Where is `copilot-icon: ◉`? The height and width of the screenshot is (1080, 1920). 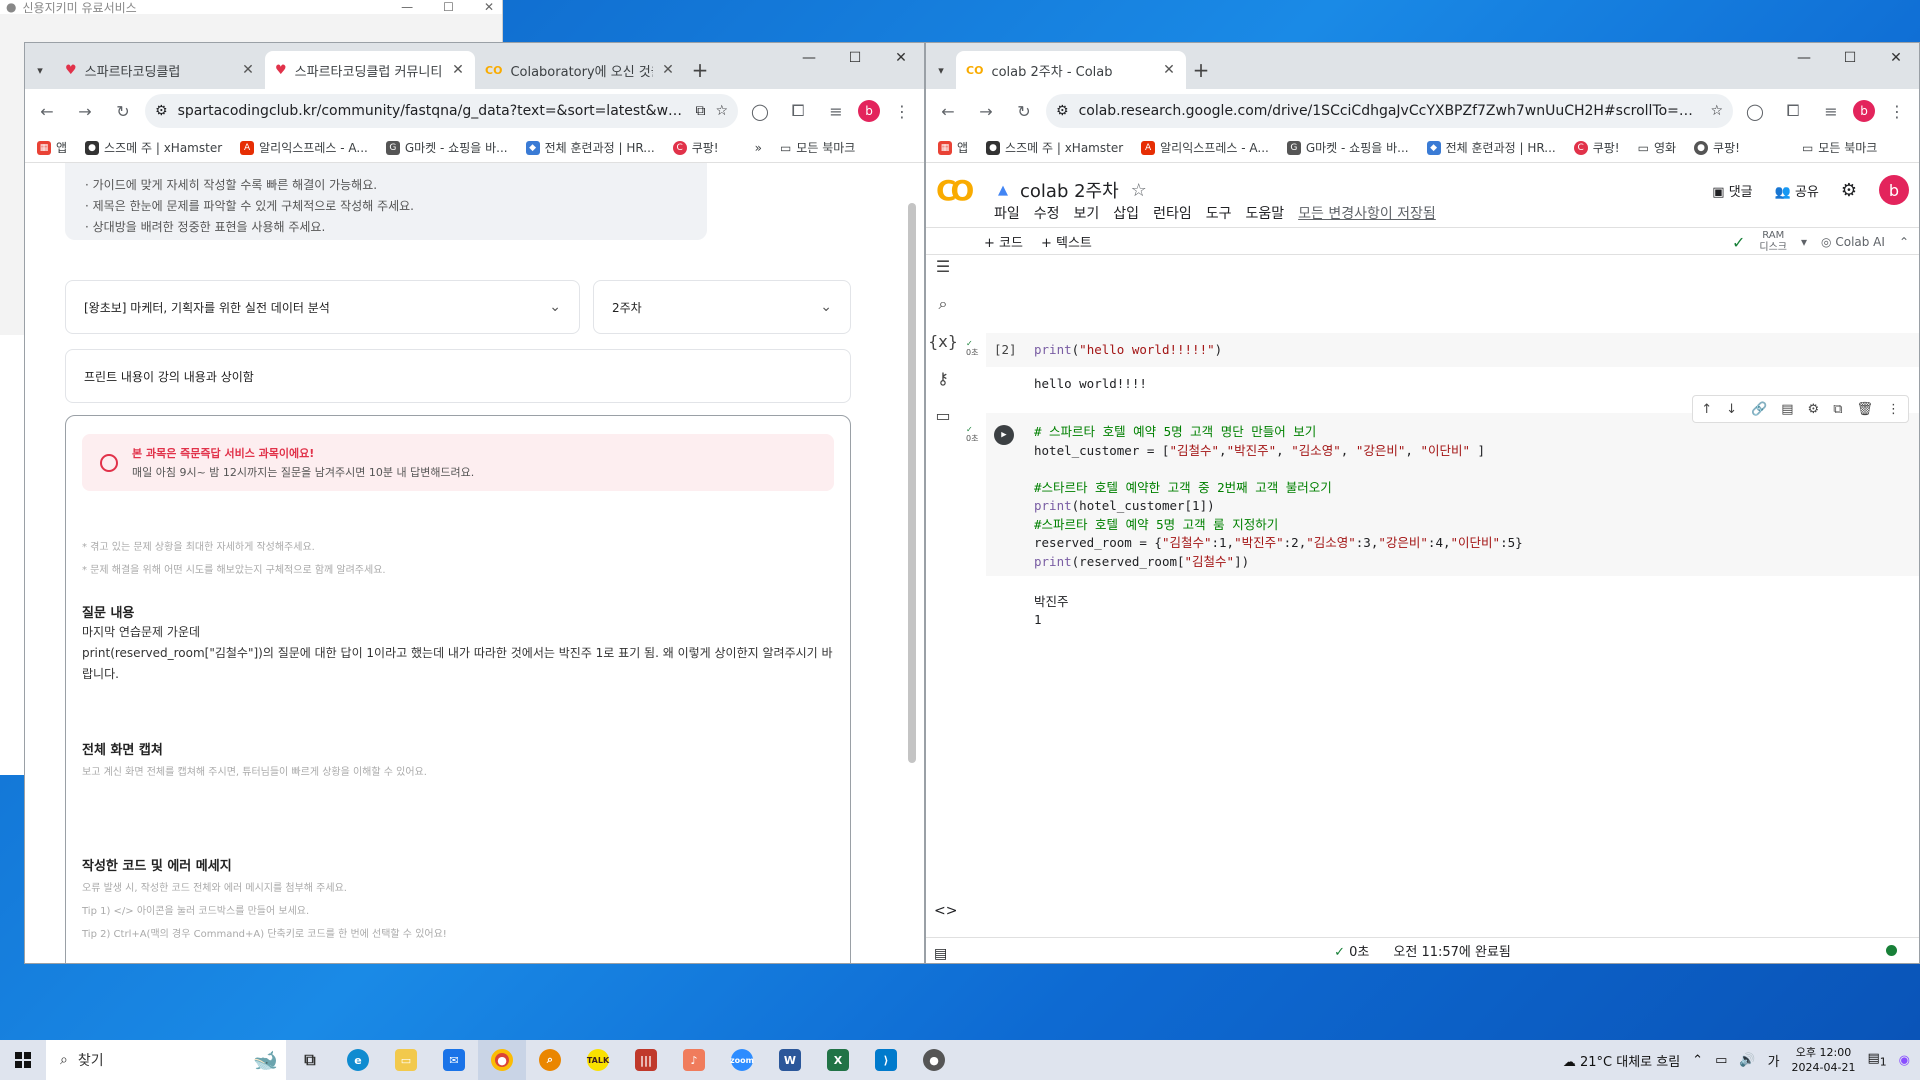 copilot-icon: ◉ is located at coordinates (1904, 1060).